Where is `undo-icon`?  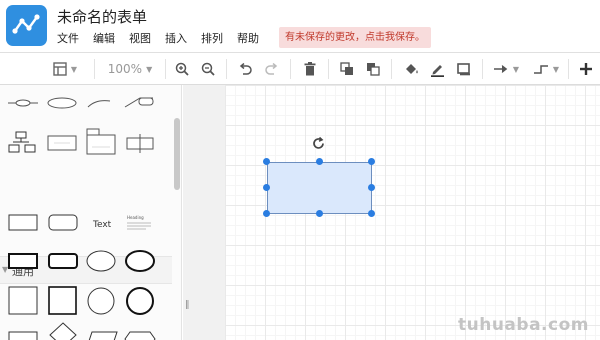
undo-icon is located at coordinates (245, 69).